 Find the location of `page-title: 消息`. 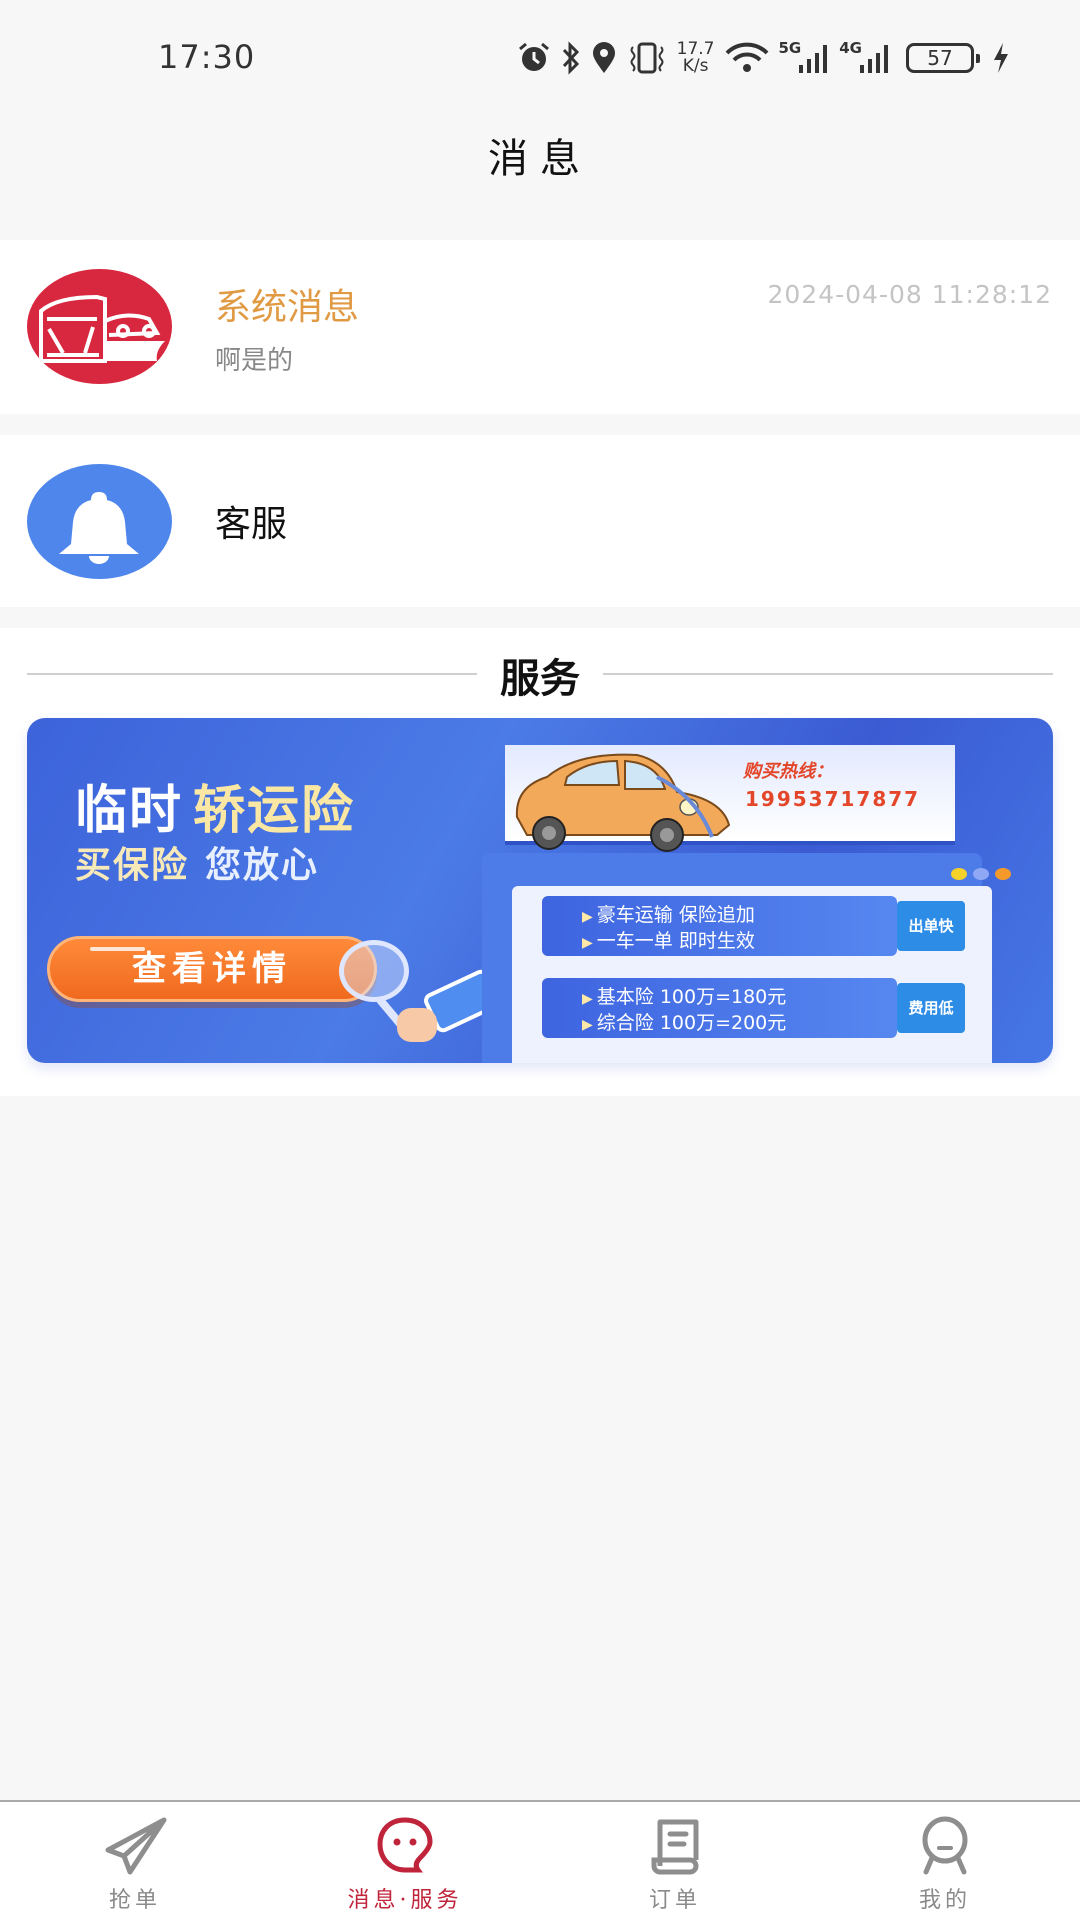

page-title: 消息 is located at coordinates (540, 159).